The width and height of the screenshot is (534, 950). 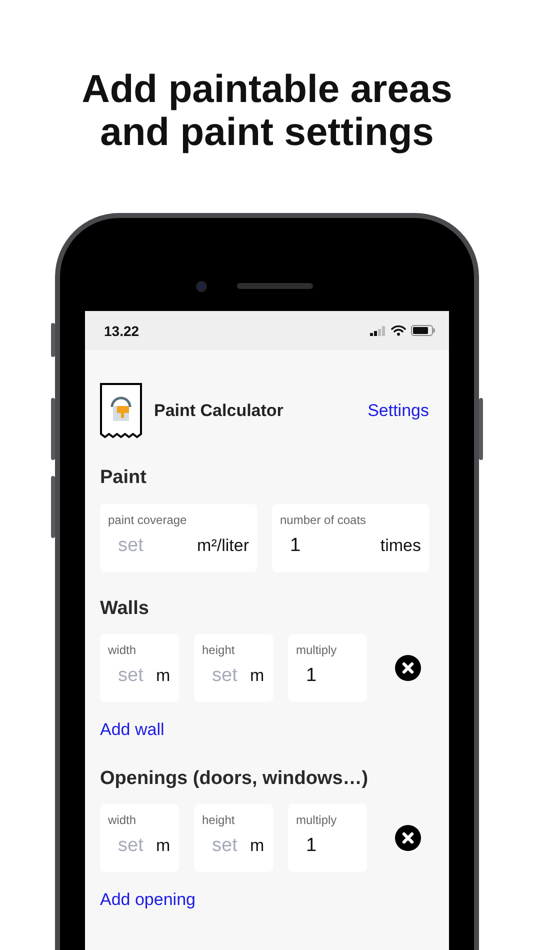 What do you see at coordinates (121, 411) in the screenshot?
I see `app-logo-icon` at bounding box center [121, 411].